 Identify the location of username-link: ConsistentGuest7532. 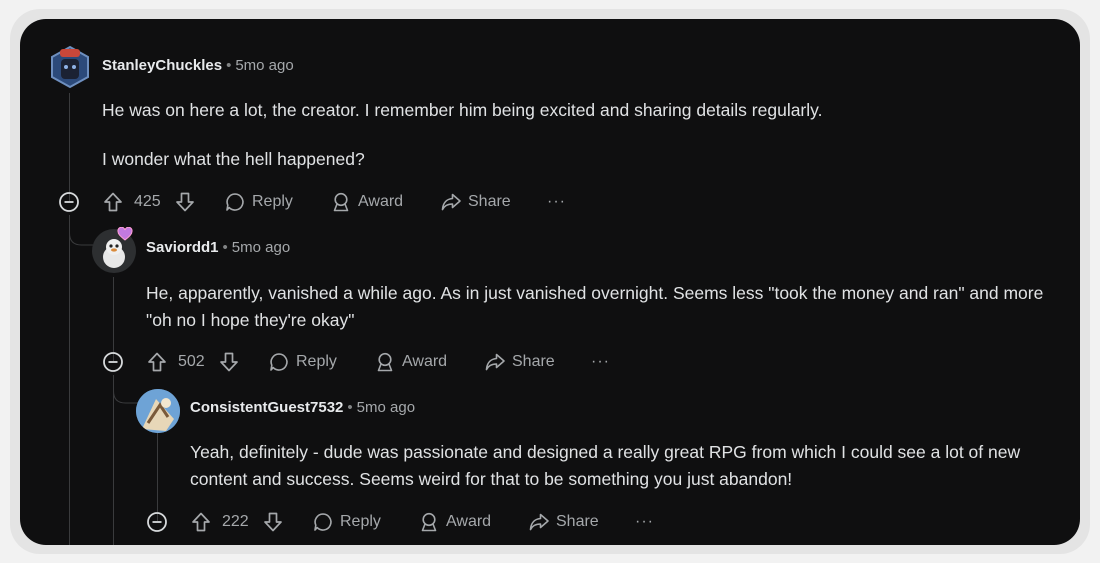
(266, 407).